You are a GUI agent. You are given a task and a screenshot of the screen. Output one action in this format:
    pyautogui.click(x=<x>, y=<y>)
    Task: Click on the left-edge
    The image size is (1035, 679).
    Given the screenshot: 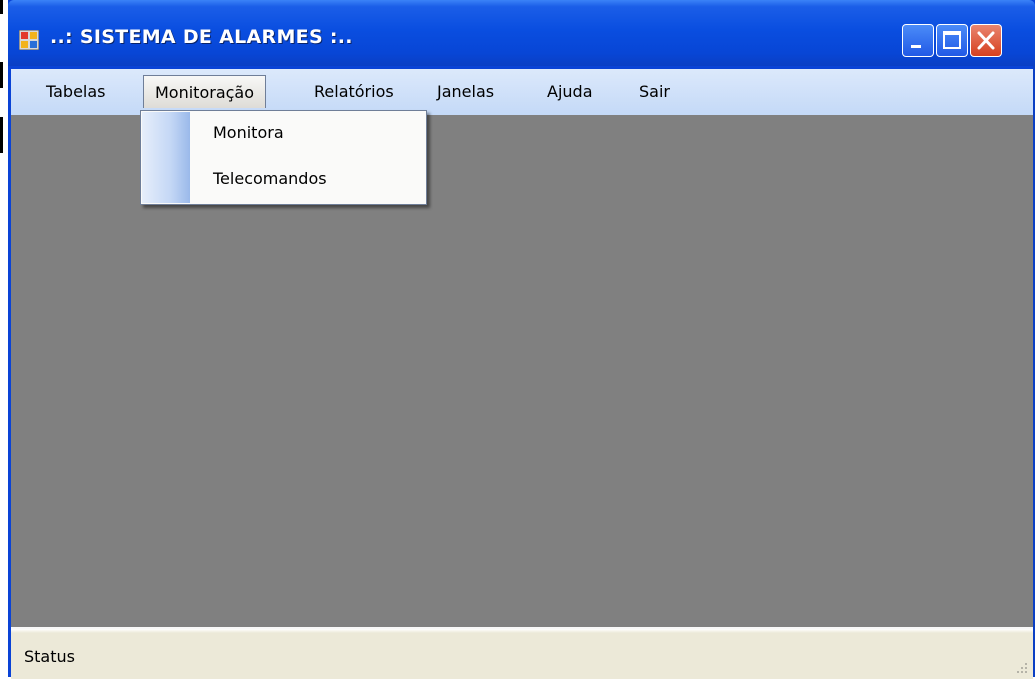 What is the action you would take?
    pyautogui.click(x=4, y=338)
    